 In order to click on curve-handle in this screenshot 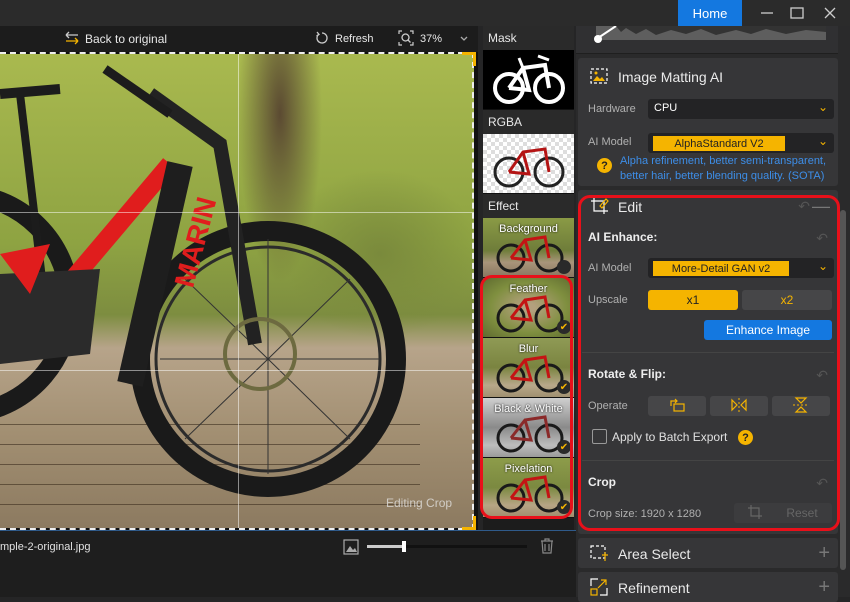, I will do `click(598, 39)`.